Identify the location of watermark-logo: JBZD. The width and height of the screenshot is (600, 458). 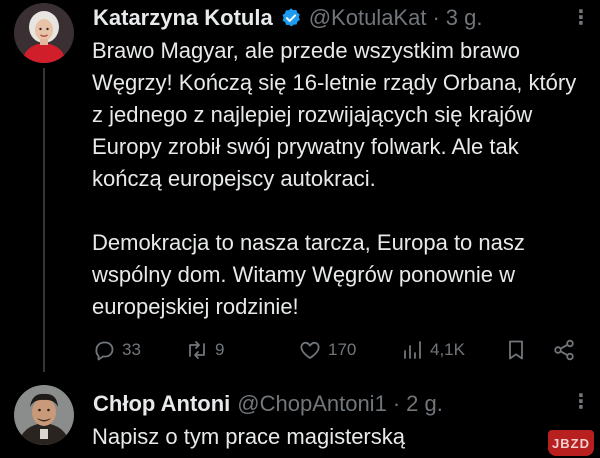
(571, 443).